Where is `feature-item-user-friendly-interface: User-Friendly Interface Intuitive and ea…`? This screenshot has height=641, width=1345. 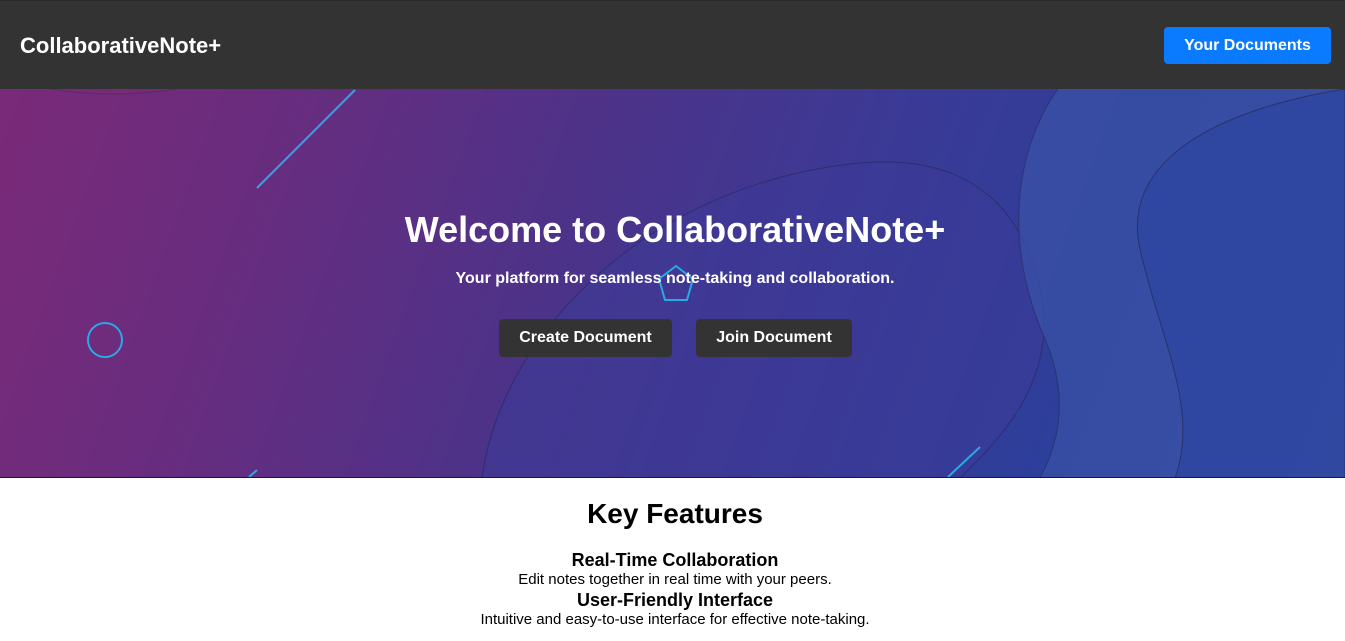 feature-item-user-friendly-interface: User-Friendly Interface Intuitive and ea… is located at coordinates (672, 609).